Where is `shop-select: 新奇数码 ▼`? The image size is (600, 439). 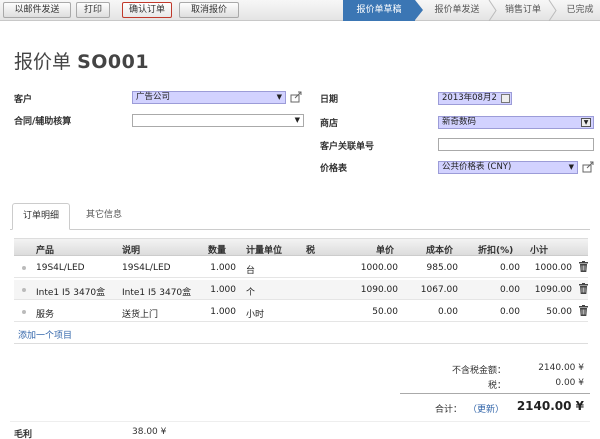 shop-select: 新奇数码 ▼ is located at coordinates (516, 122).